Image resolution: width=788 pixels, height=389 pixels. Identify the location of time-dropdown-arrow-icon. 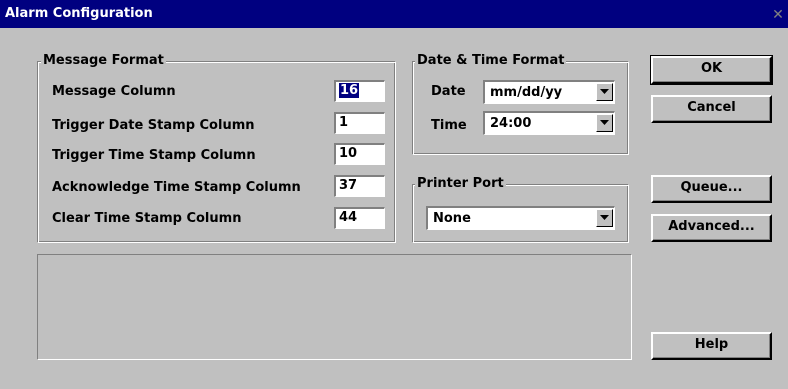
(604, 123).